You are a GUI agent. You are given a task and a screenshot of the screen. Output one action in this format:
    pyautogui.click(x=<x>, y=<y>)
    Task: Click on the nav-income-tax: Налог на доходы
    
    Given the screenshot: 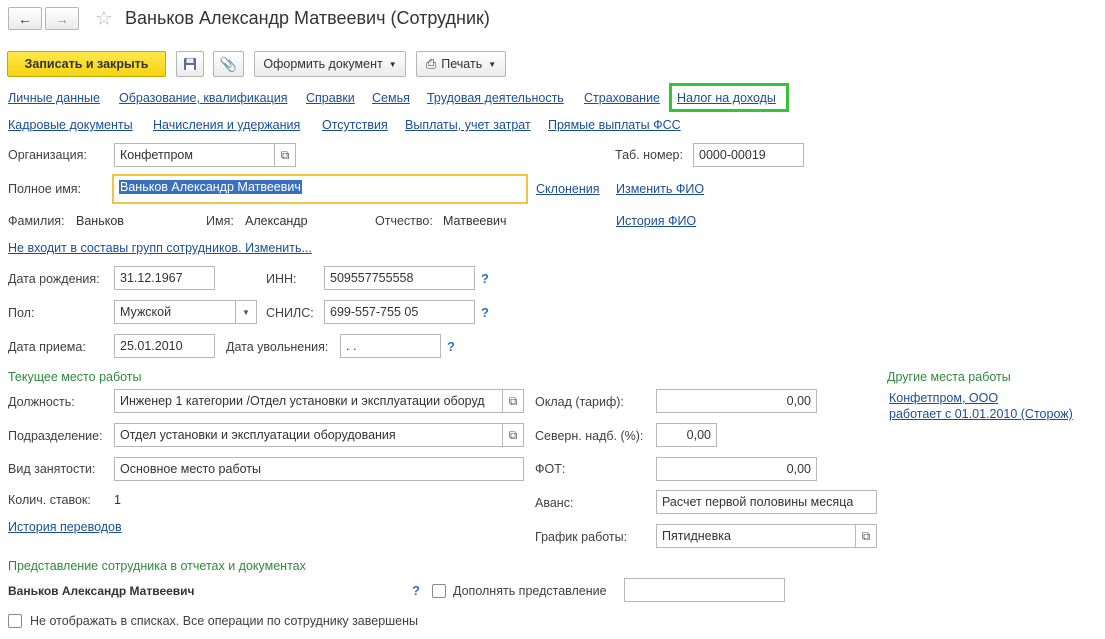 What is the action you would take?
    pyautogui.click(x=726, y=98)
    